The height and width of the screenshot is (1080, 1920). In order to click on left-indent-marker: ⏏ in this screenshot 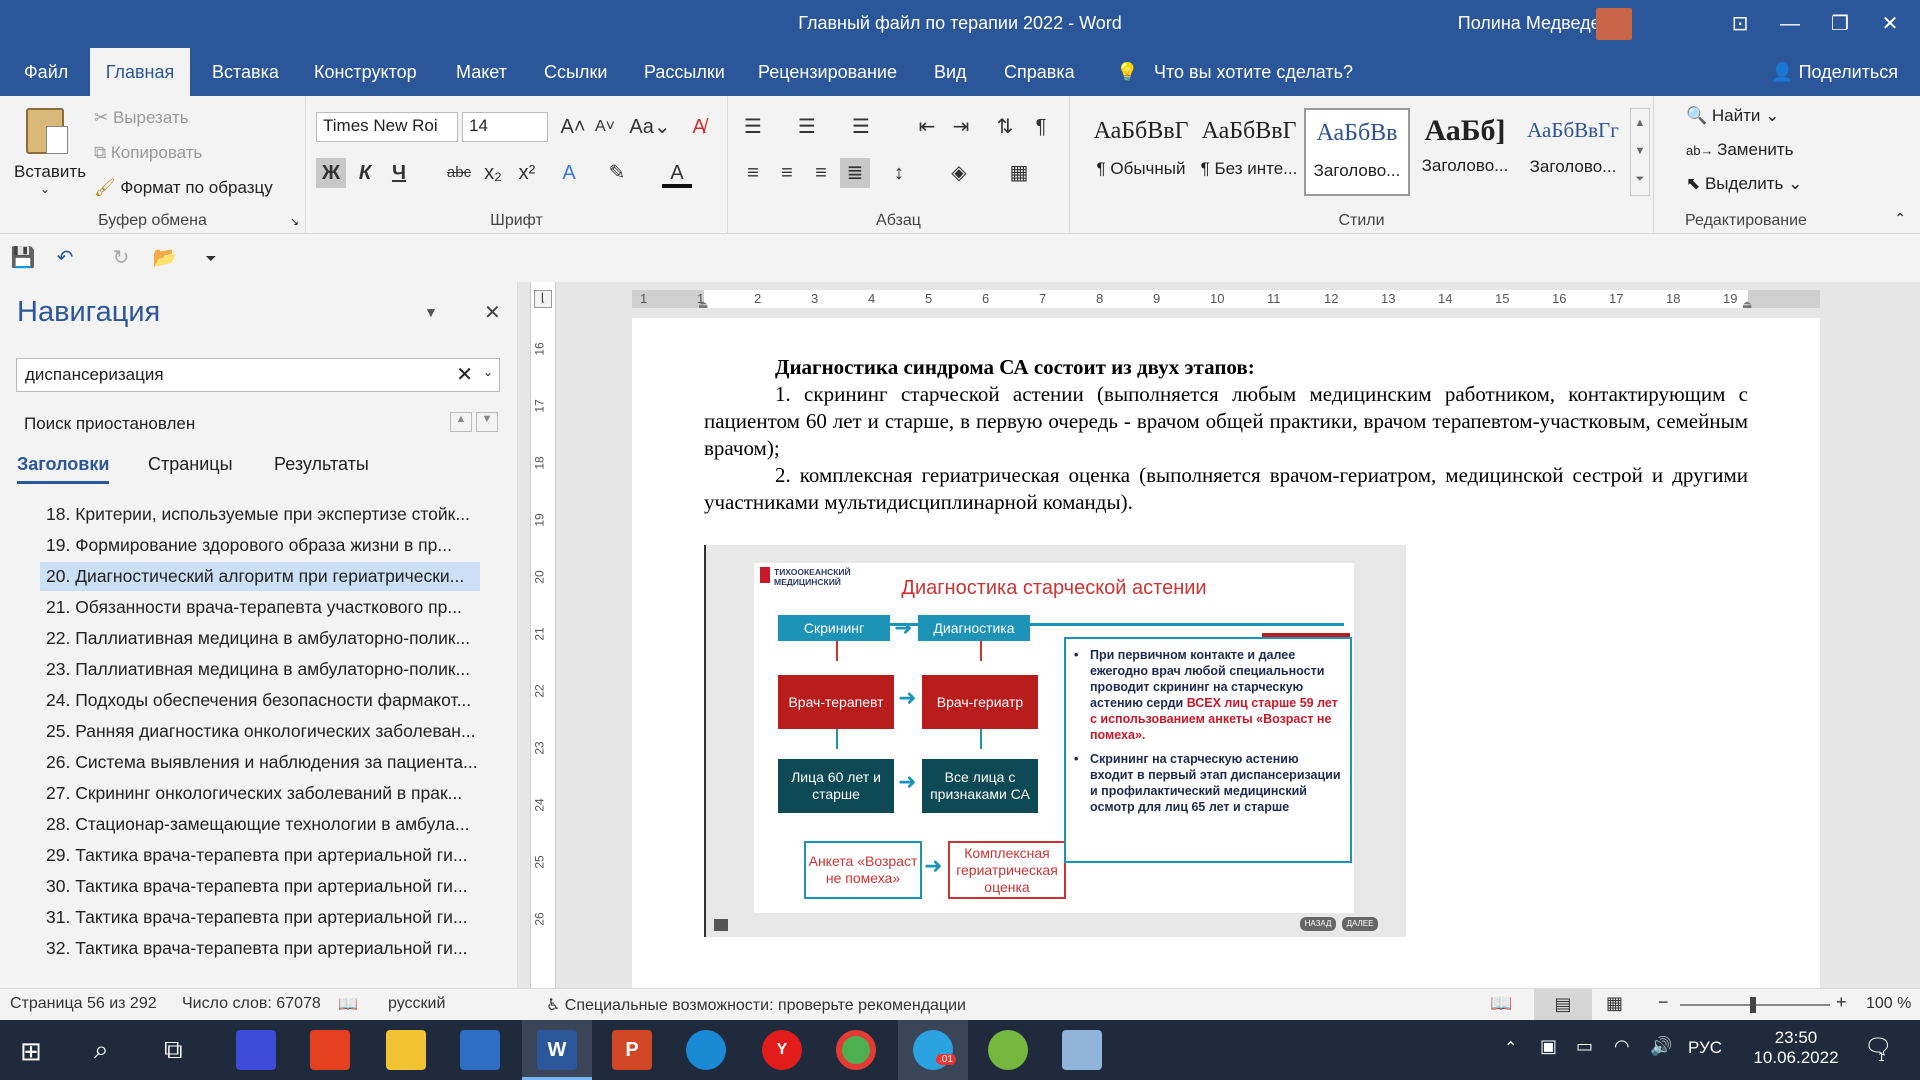, I will do `click(703, 304)`.